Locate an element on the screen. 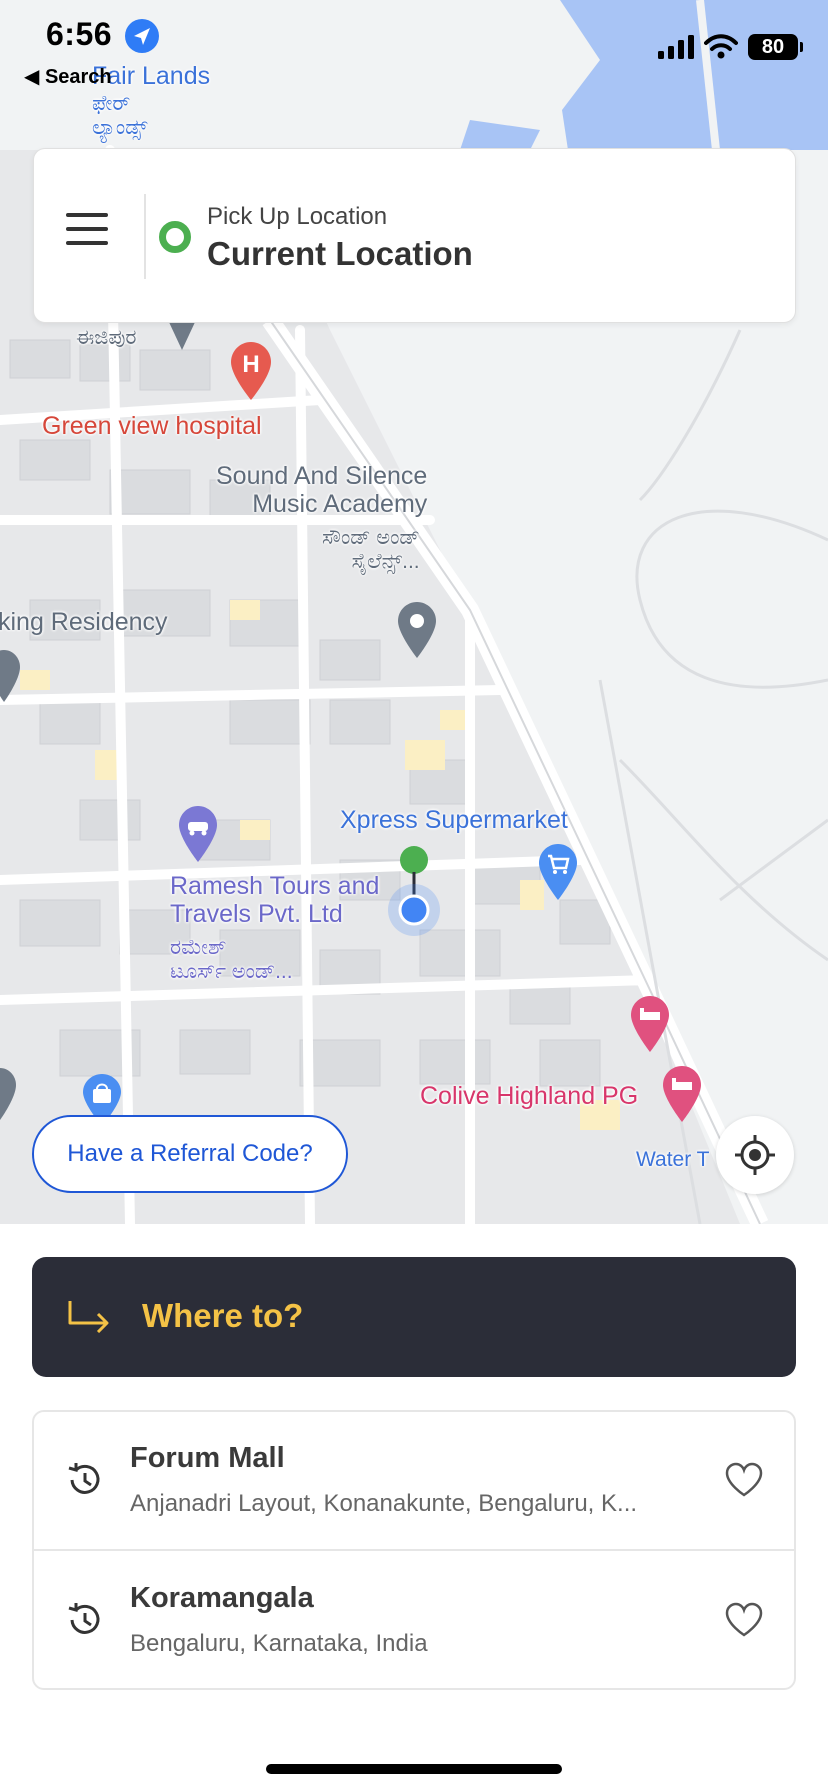 The height and width of the screenshot is (1792, 828). where-to-label: Where to? is located at coordinates (223, 1315).